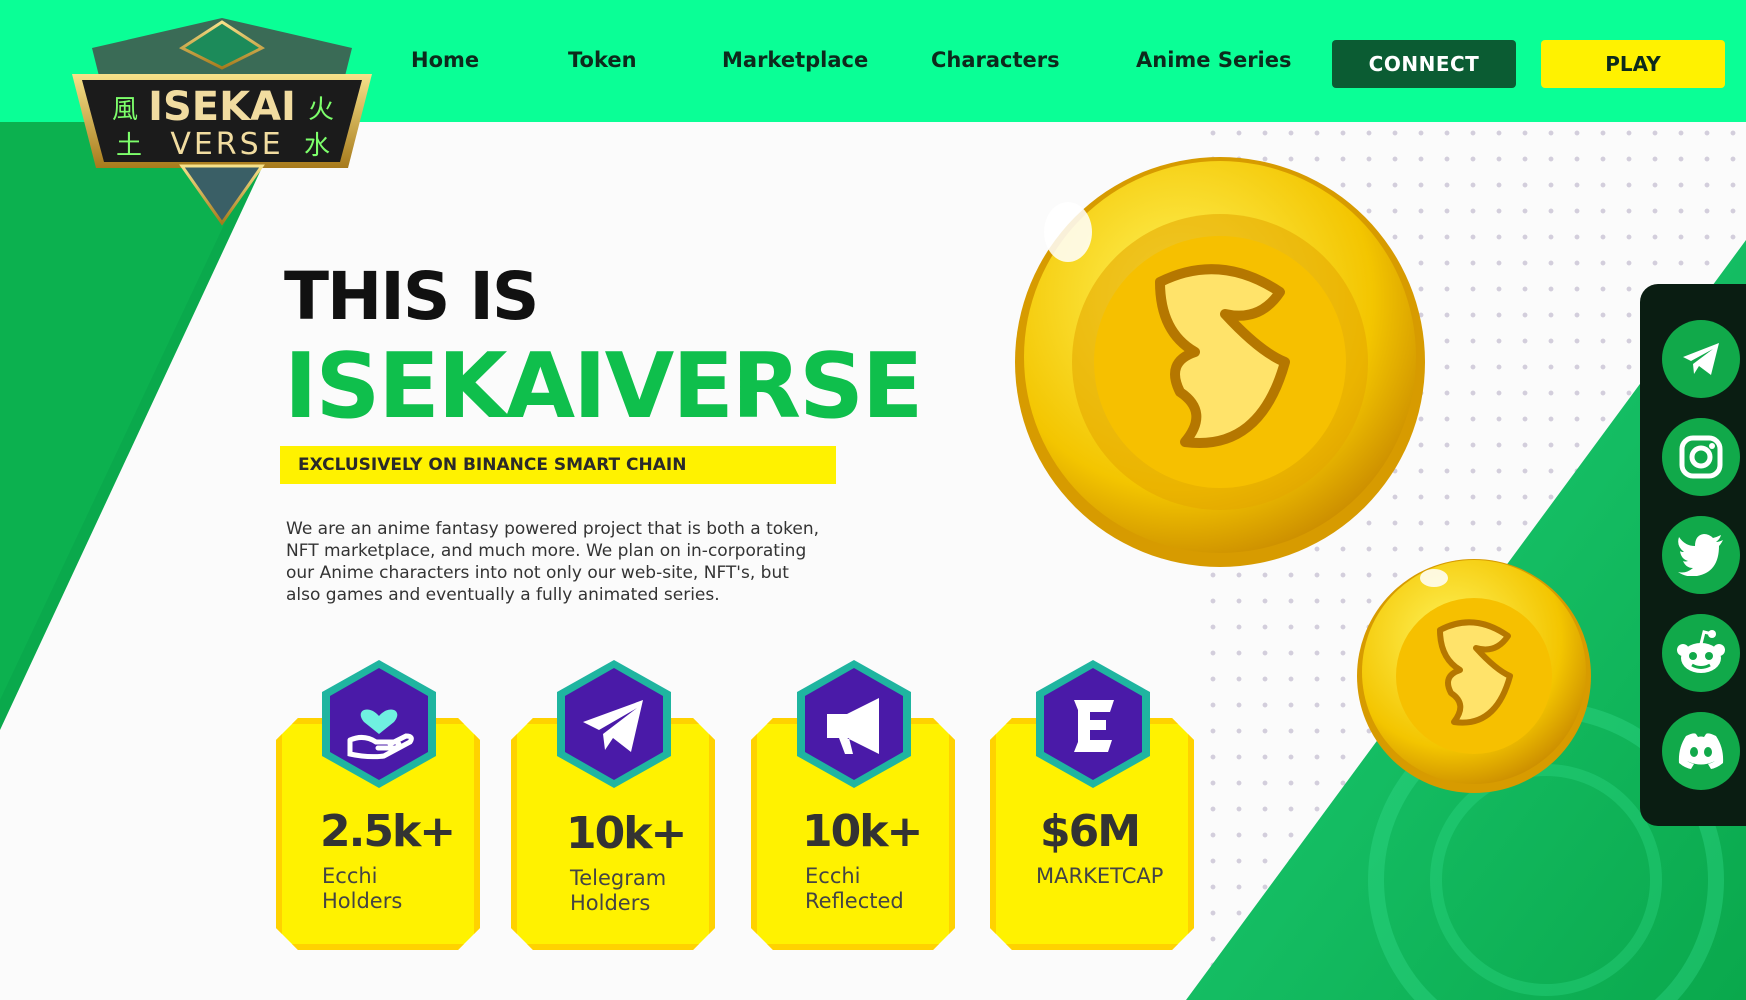 This screenshot has height=1000, width=1746. I want to click on stat-label-line: Telegram, so click(618, 878).